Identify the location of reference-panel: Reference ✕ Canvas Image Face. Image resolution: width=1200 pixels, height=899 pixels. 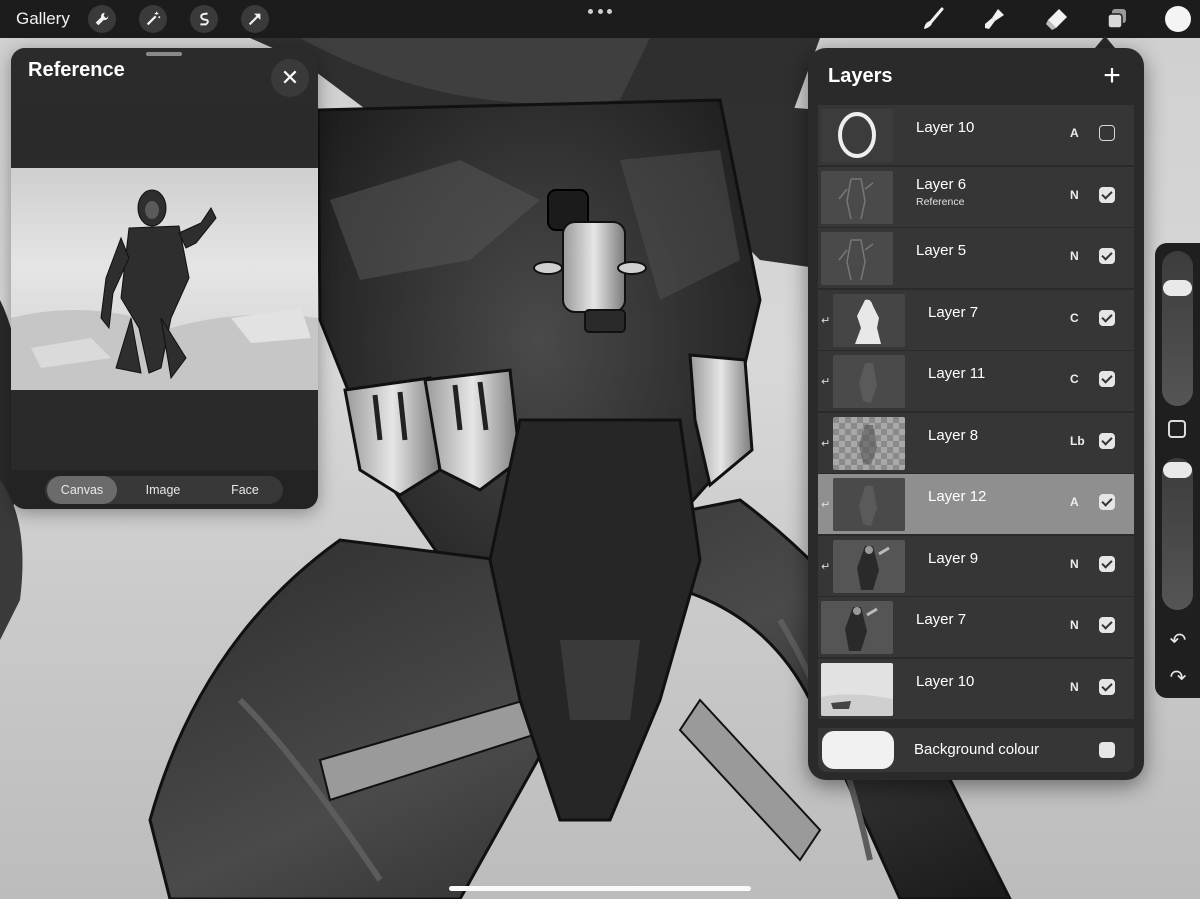
(164, 278).